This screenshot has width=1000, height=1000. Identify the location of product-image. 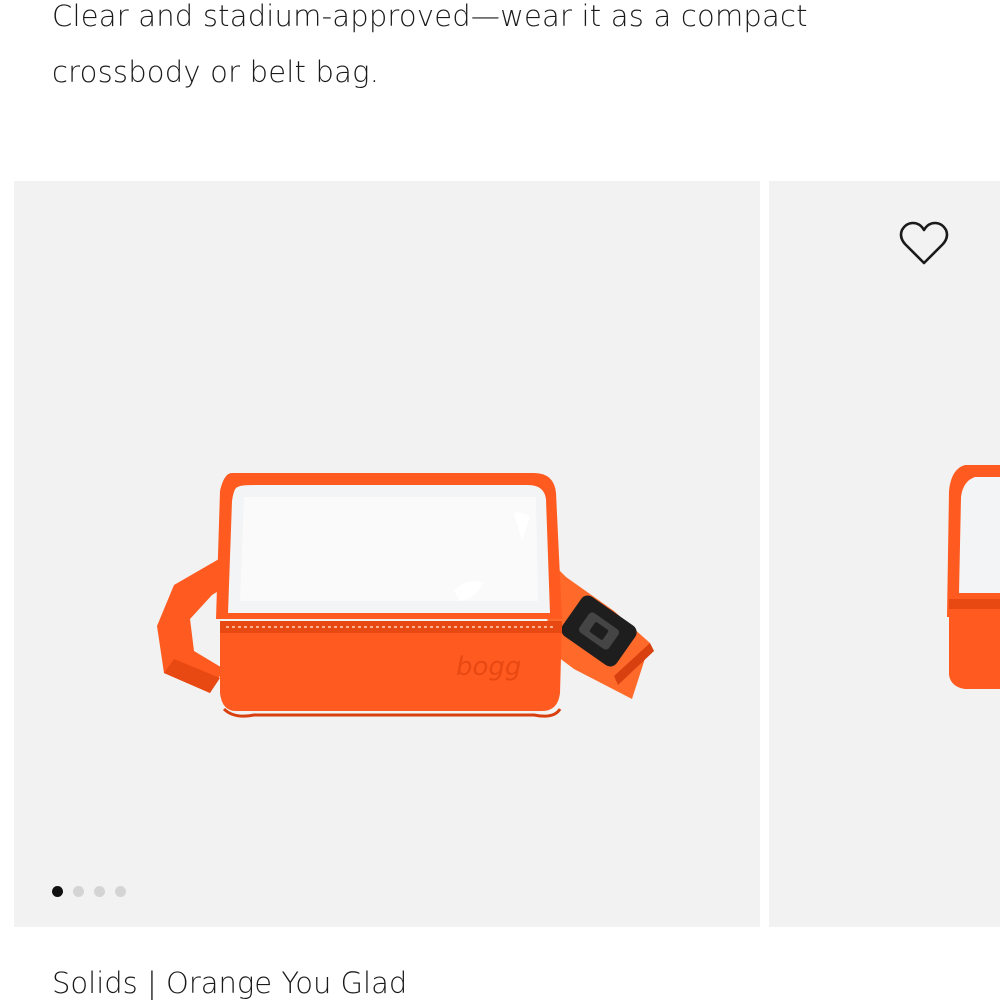
(973, 577).